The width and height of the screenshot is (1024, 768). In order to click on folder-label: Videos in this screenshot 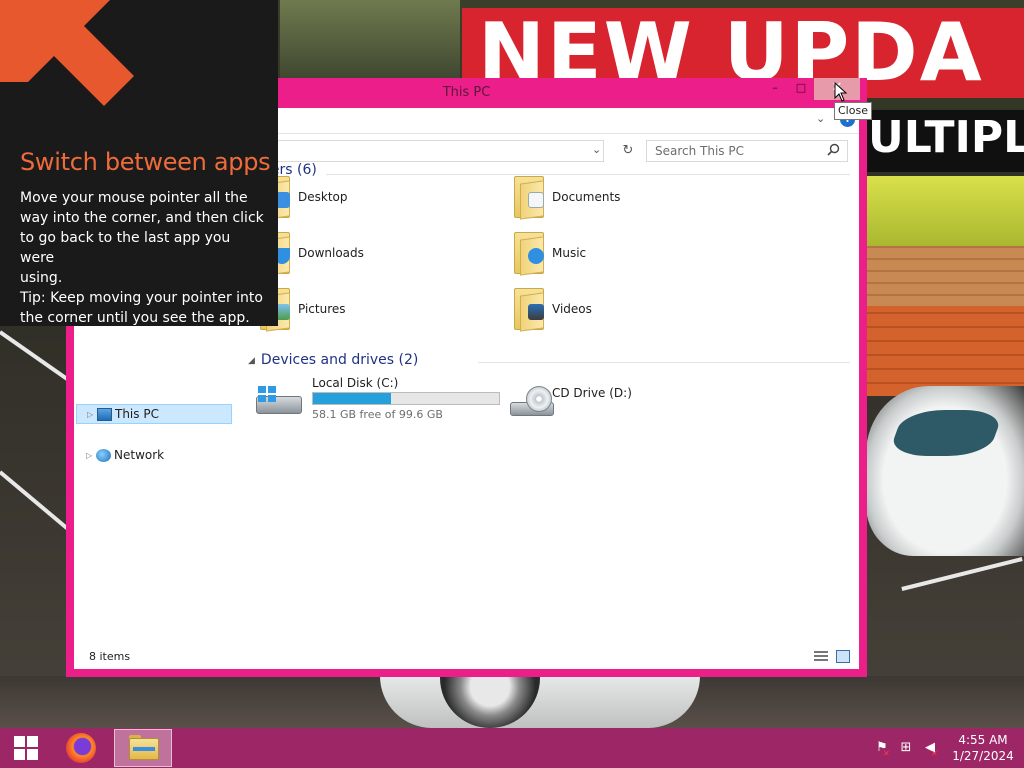, I will do `click(572, 309)`.